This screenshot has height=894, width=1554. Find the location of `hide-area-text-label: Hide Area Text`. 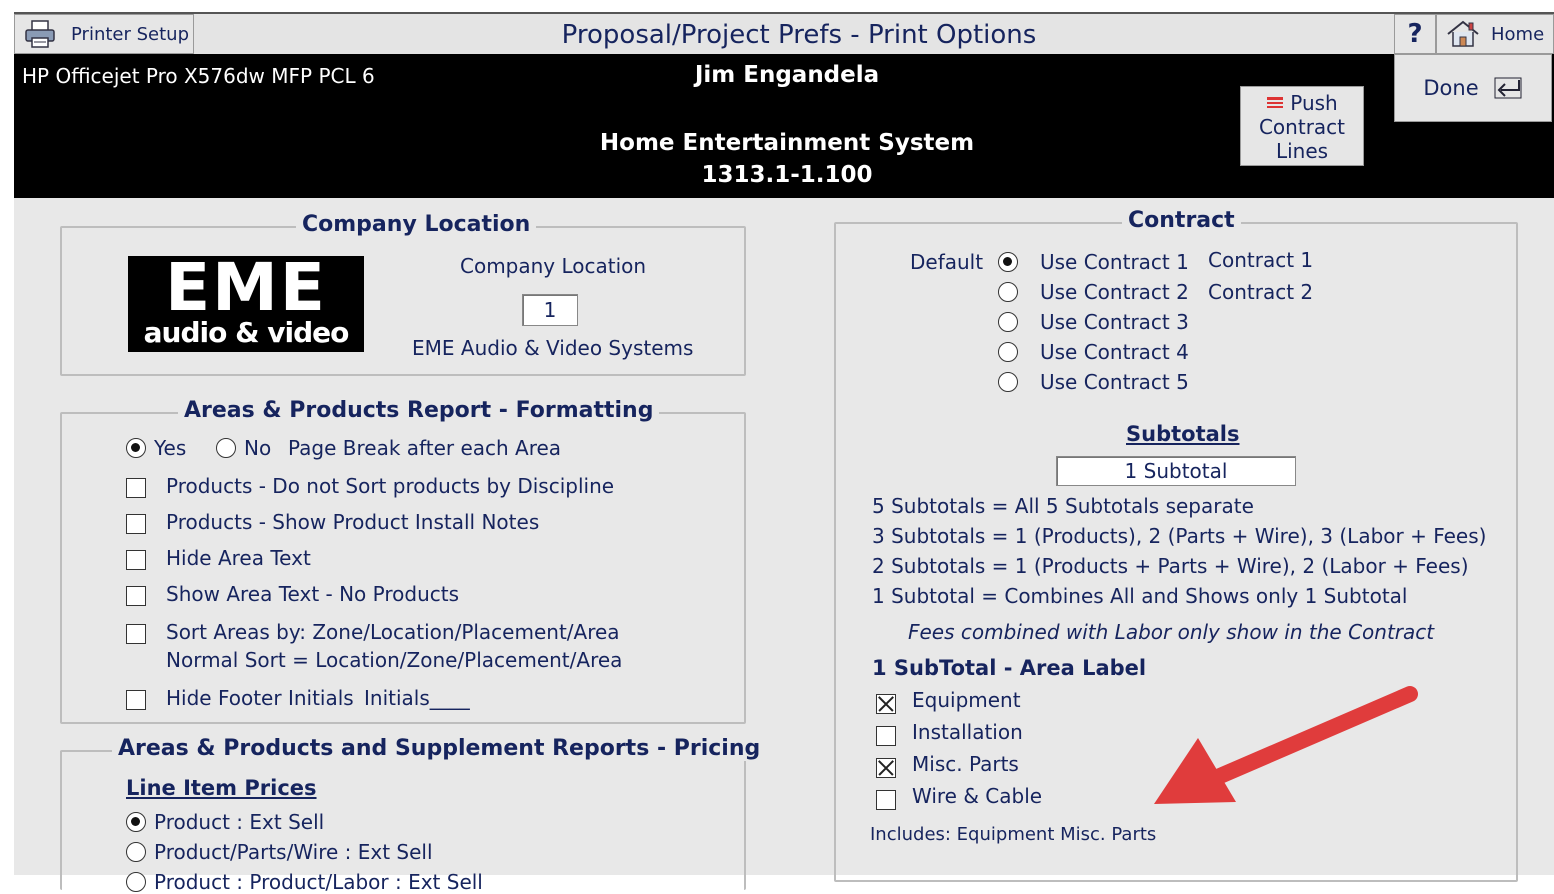

hide-area-text-label: Hide Area Text is located at coordinates (238, 558).